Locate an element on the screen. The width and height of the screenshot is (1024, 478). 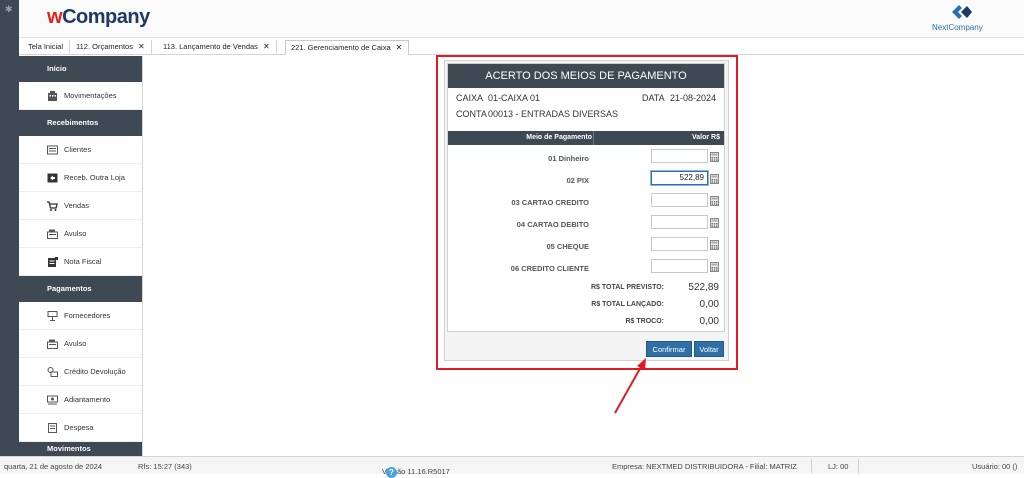
total-lancado-value: 0,00 is located at coordinates (709, 304).